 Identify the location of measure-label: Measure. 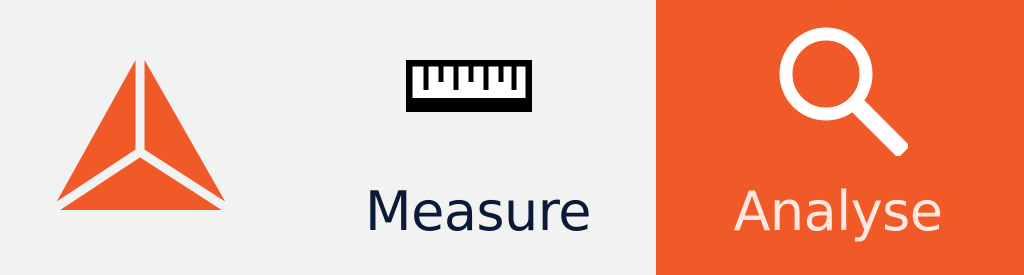
(478, 211).